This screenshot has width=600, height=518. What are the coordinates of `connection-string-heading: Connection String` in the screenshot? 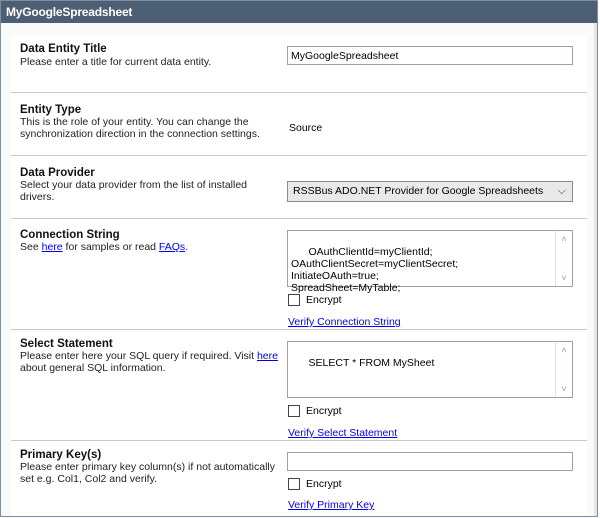 It's located at (70, 235).